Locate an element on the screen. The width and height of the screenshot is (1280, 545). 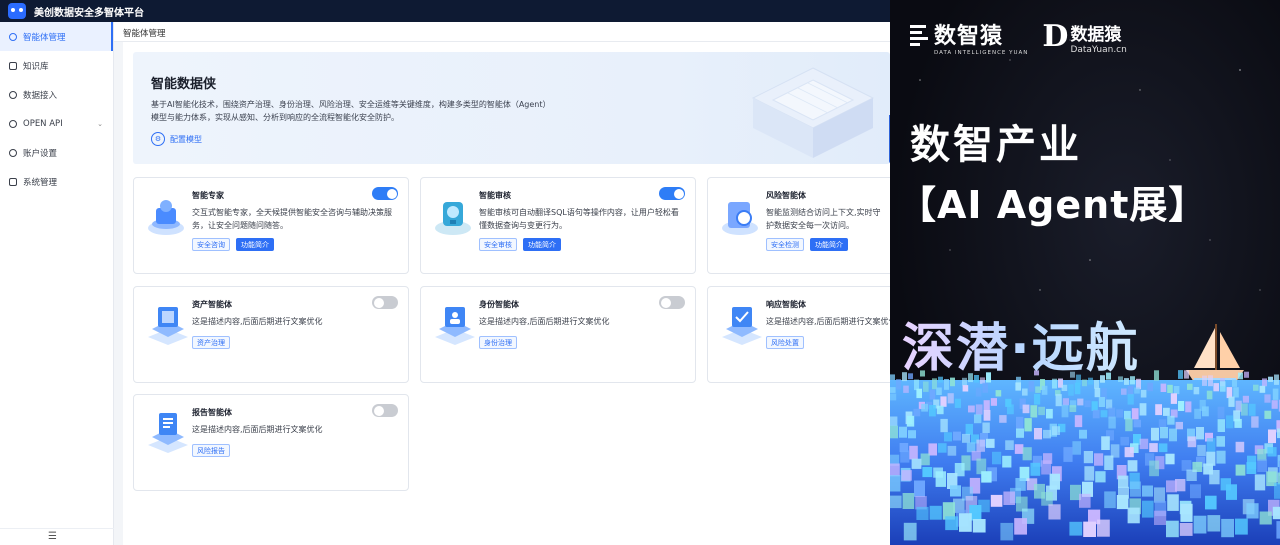
brand-logo-1: 数智猿 DATA INTELLIGENCE YUAN is located at coordinates (969, 37).